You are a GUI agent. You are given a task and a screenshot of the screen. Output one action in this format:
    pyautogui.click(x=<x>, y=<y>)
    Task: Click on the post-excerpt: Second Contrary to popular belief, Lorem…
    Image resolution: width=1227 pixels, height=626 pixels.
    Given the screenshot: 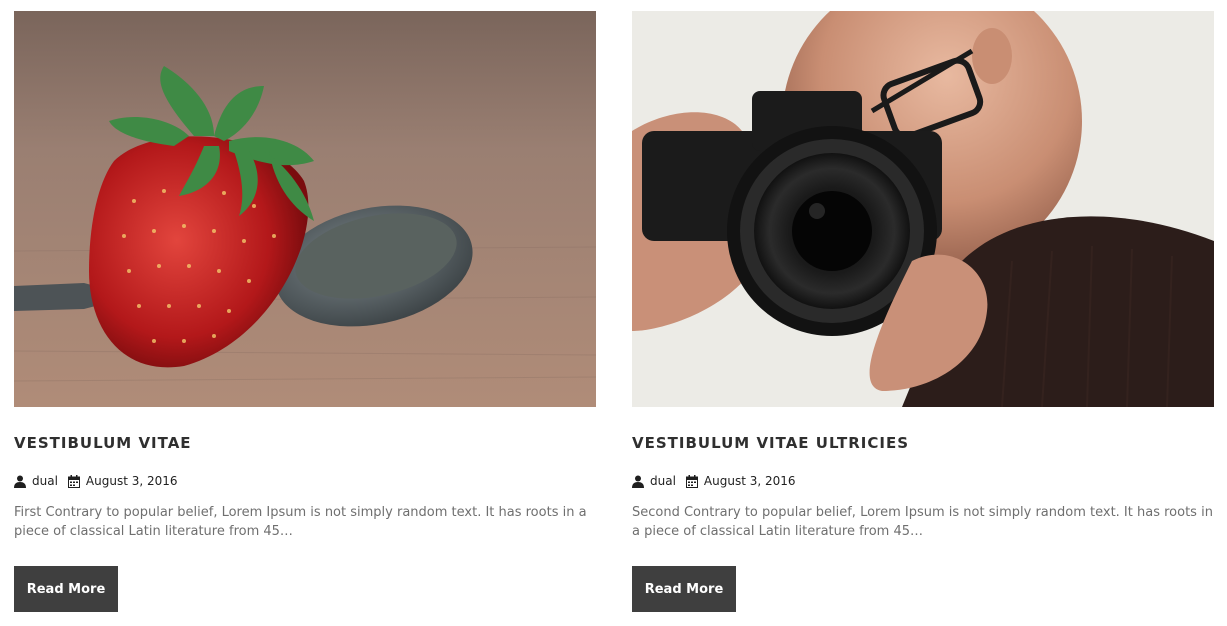 What is the action you would take?
    pyautogui.click(x=922, y=522)
    